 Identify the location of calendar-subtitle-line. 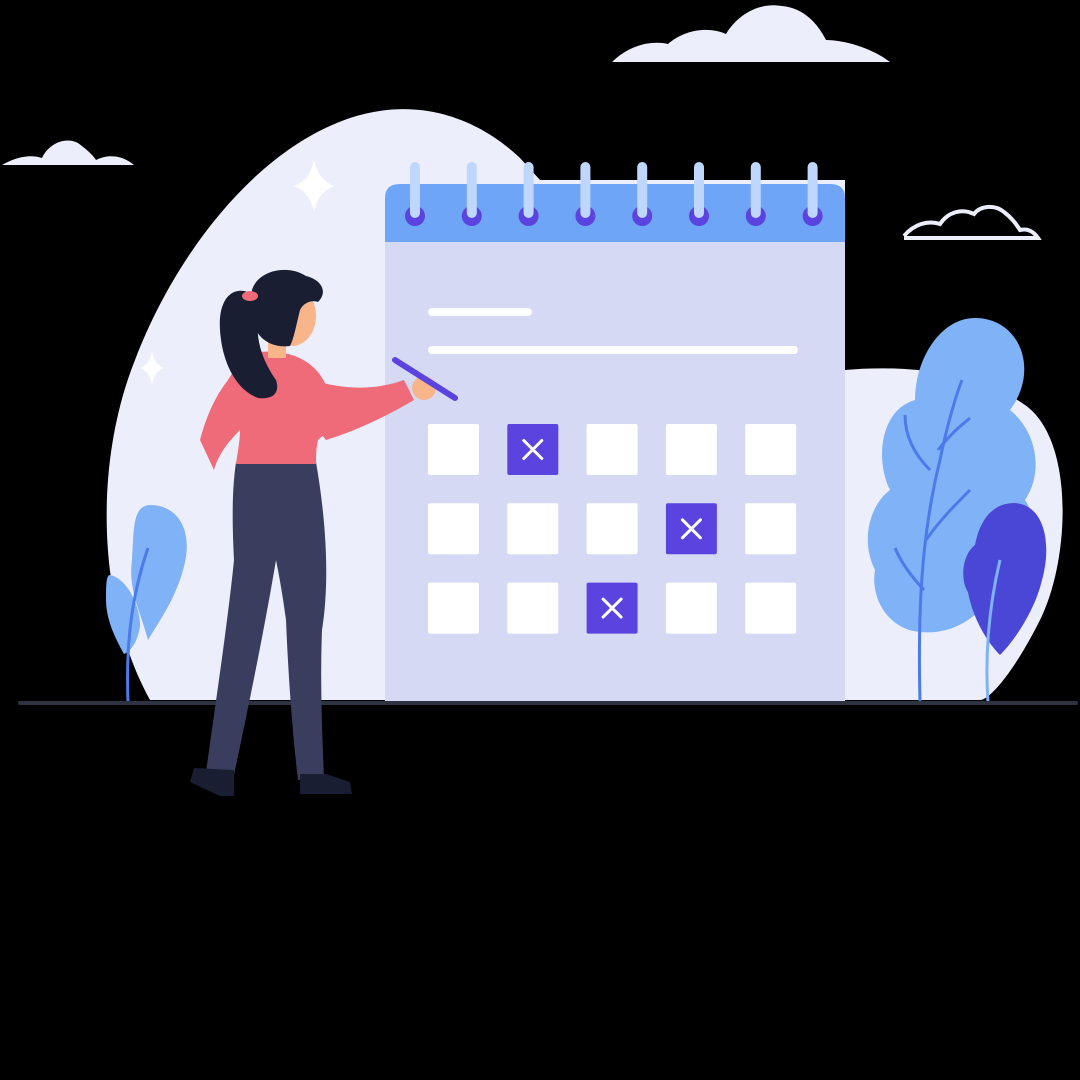
(613, 350).